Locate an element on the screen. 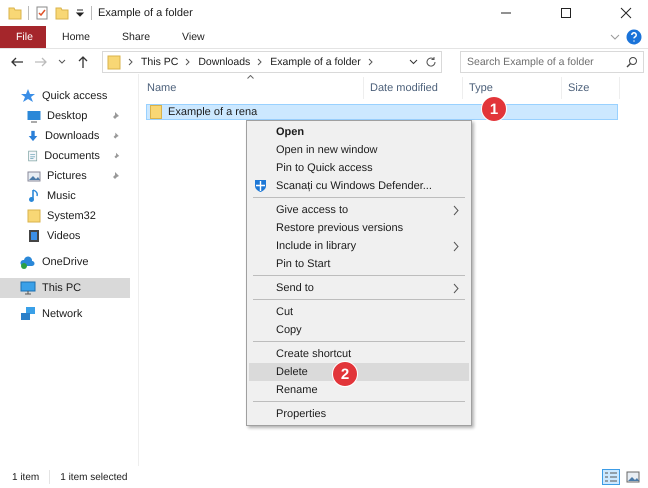  breadcrumb: This PC is located at coordinates (159, 62).